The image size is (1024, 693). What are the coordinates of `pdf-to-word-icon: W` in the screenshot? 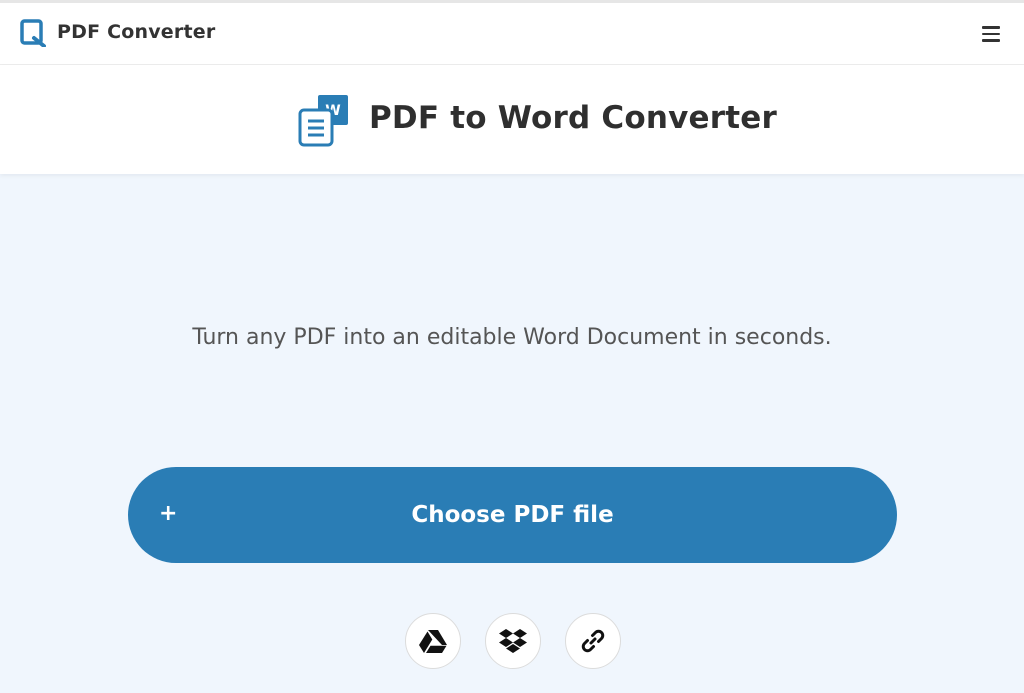 It's located at (325, 121).